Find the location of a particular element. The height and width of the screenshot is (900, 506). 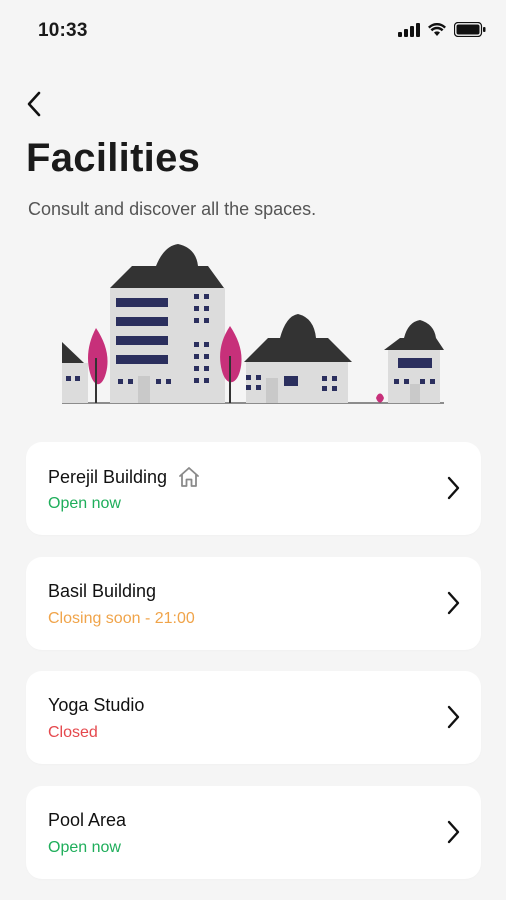

facility-name-row: Basil Building is located at coordinates (102, 591).